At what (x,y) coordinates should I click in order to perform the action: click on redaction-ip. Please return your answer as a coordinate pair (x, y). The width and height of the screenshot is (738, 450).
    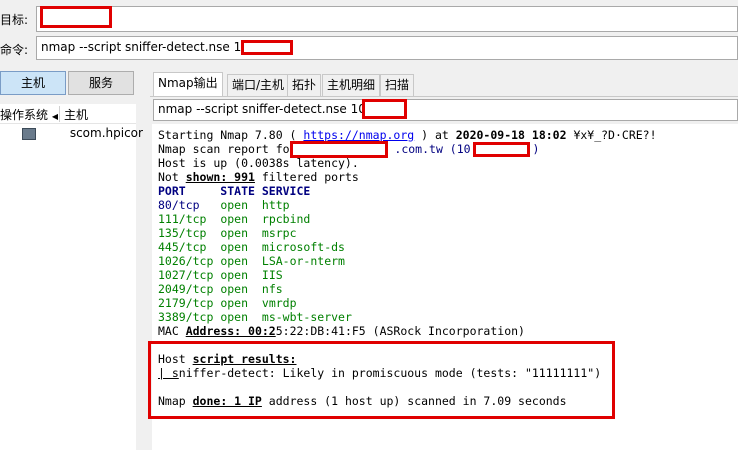
    Looking at the image, I should click on (501, 149).